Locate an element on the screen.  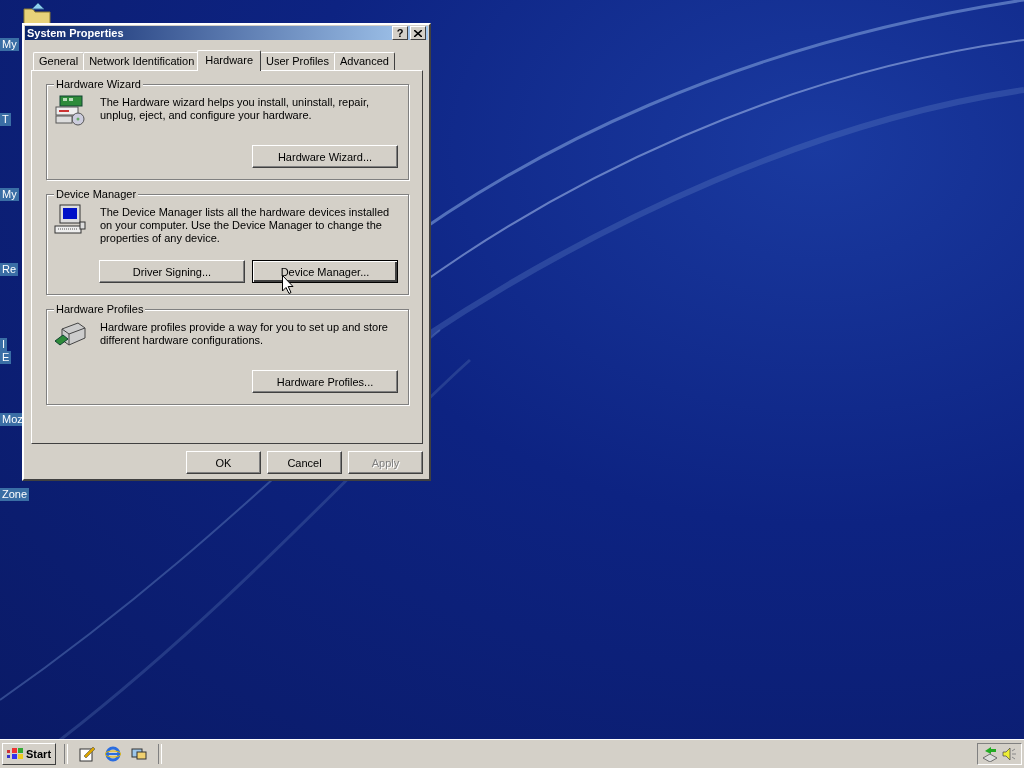
close-icon is located at coordinates (418, 33).